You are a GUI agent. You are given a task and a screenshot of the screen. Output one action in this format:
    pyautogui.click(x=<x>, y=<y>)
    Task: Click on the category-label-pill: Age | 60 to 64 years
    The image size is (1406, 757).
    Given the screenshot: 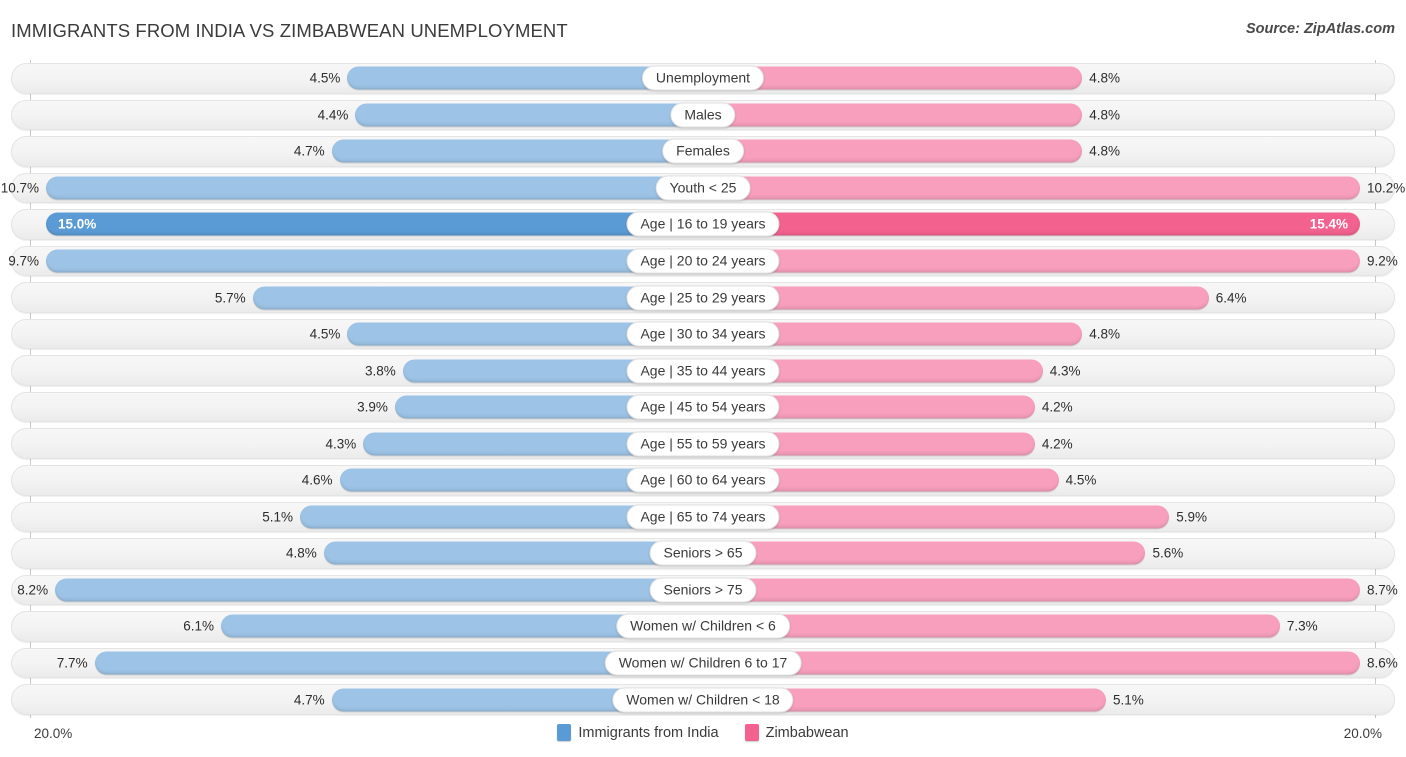 What is the action you would take?
    pyautogui.click(x=703, y=480)
    